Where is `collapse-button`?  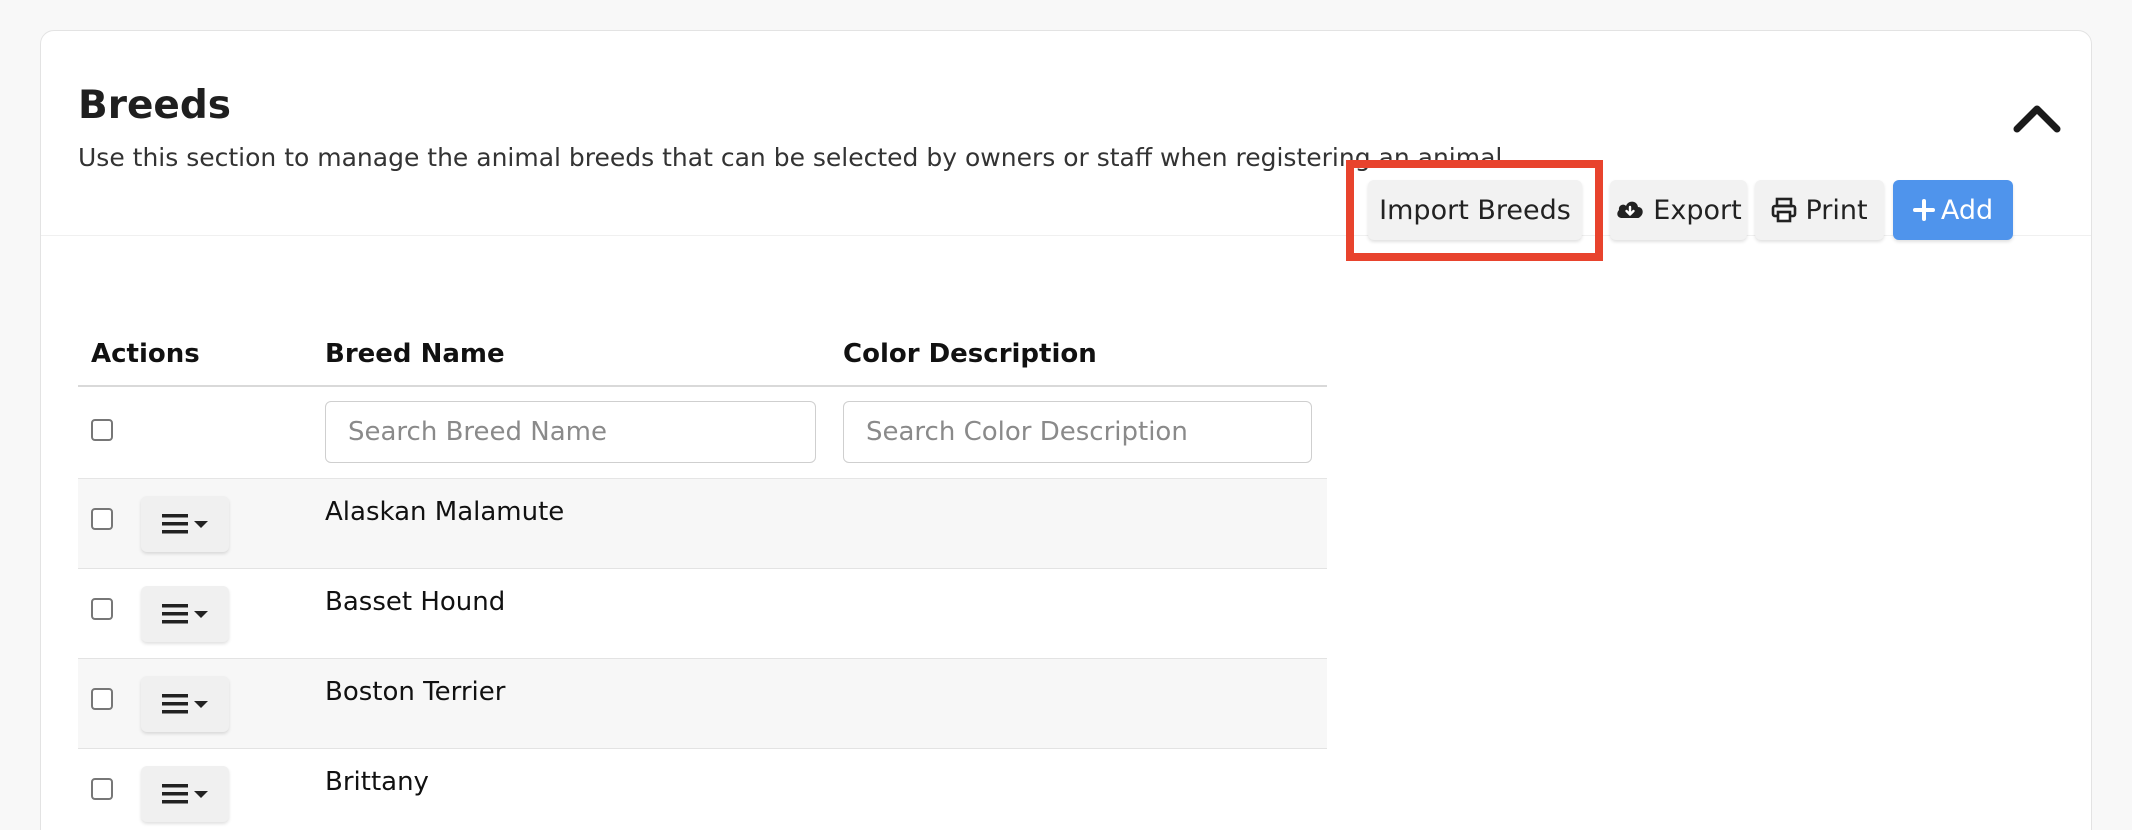
collapse-button is located at coordinates (2037, 117).